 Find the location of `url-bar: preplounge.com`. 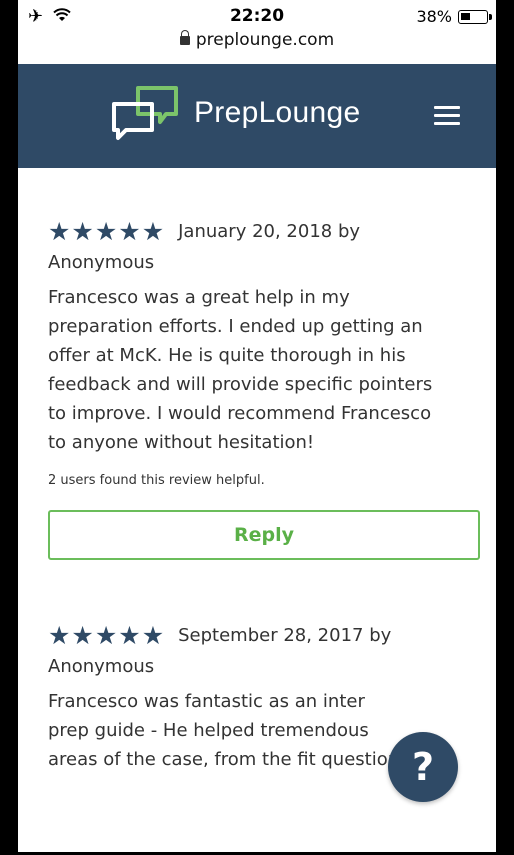

url-bar: preplounge.com is located at coordinates (257, 47).